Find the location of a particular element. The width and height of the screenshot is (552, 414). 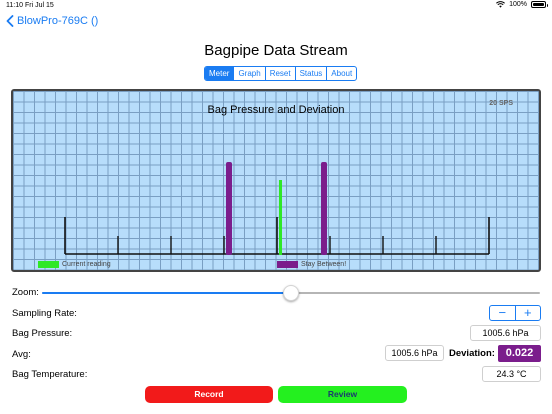

current-reading-marker is located at coordinates (280, 217).